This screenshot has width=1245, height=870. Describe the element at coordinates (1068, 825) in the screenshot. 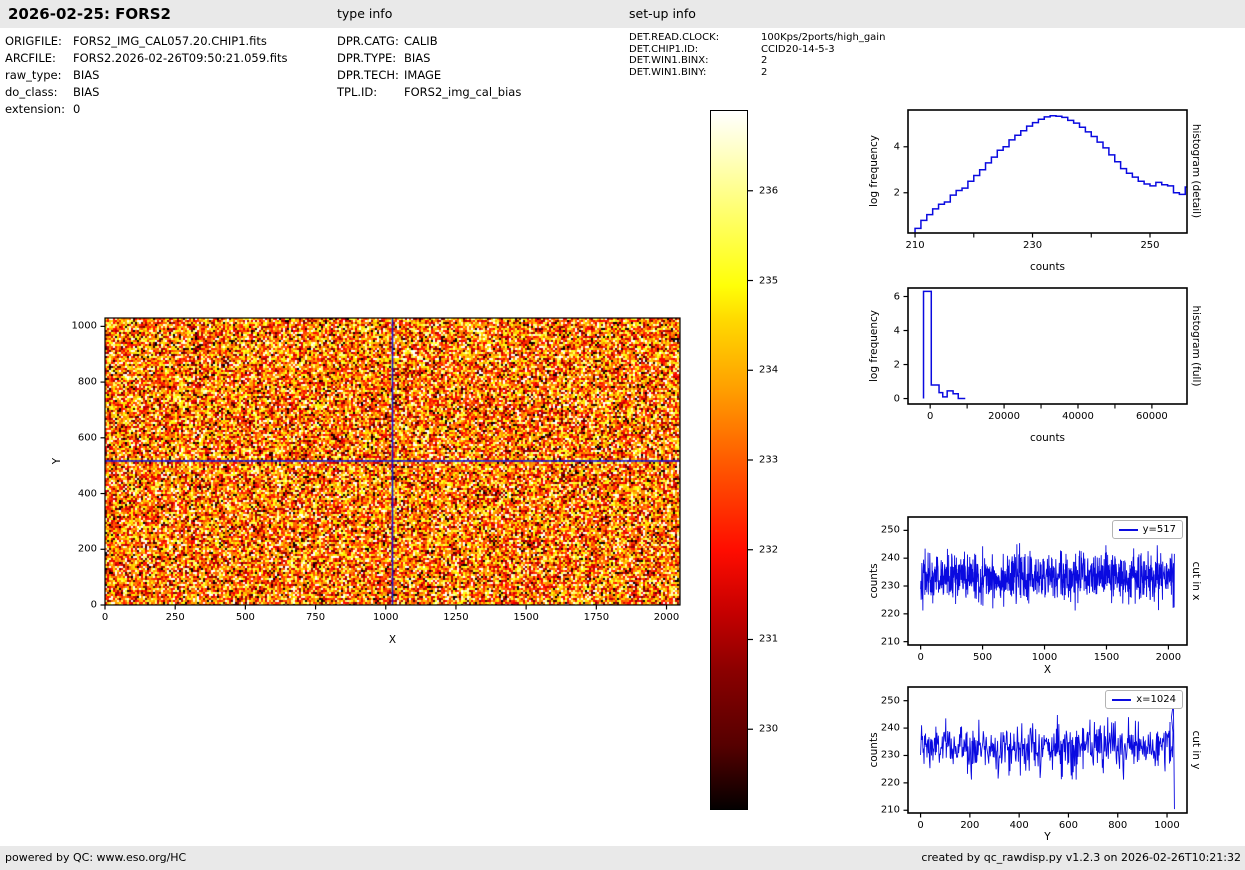

I see `tick-label: 600` at that location.